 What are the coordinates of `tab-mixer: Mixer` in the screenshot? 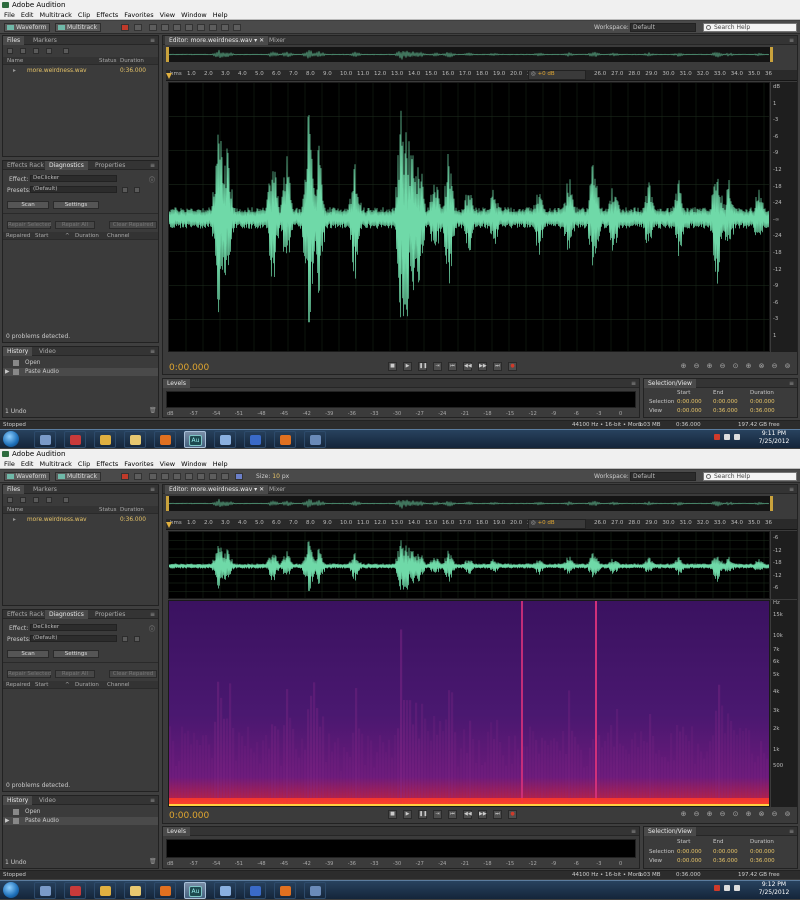 It's located at (277, 489).